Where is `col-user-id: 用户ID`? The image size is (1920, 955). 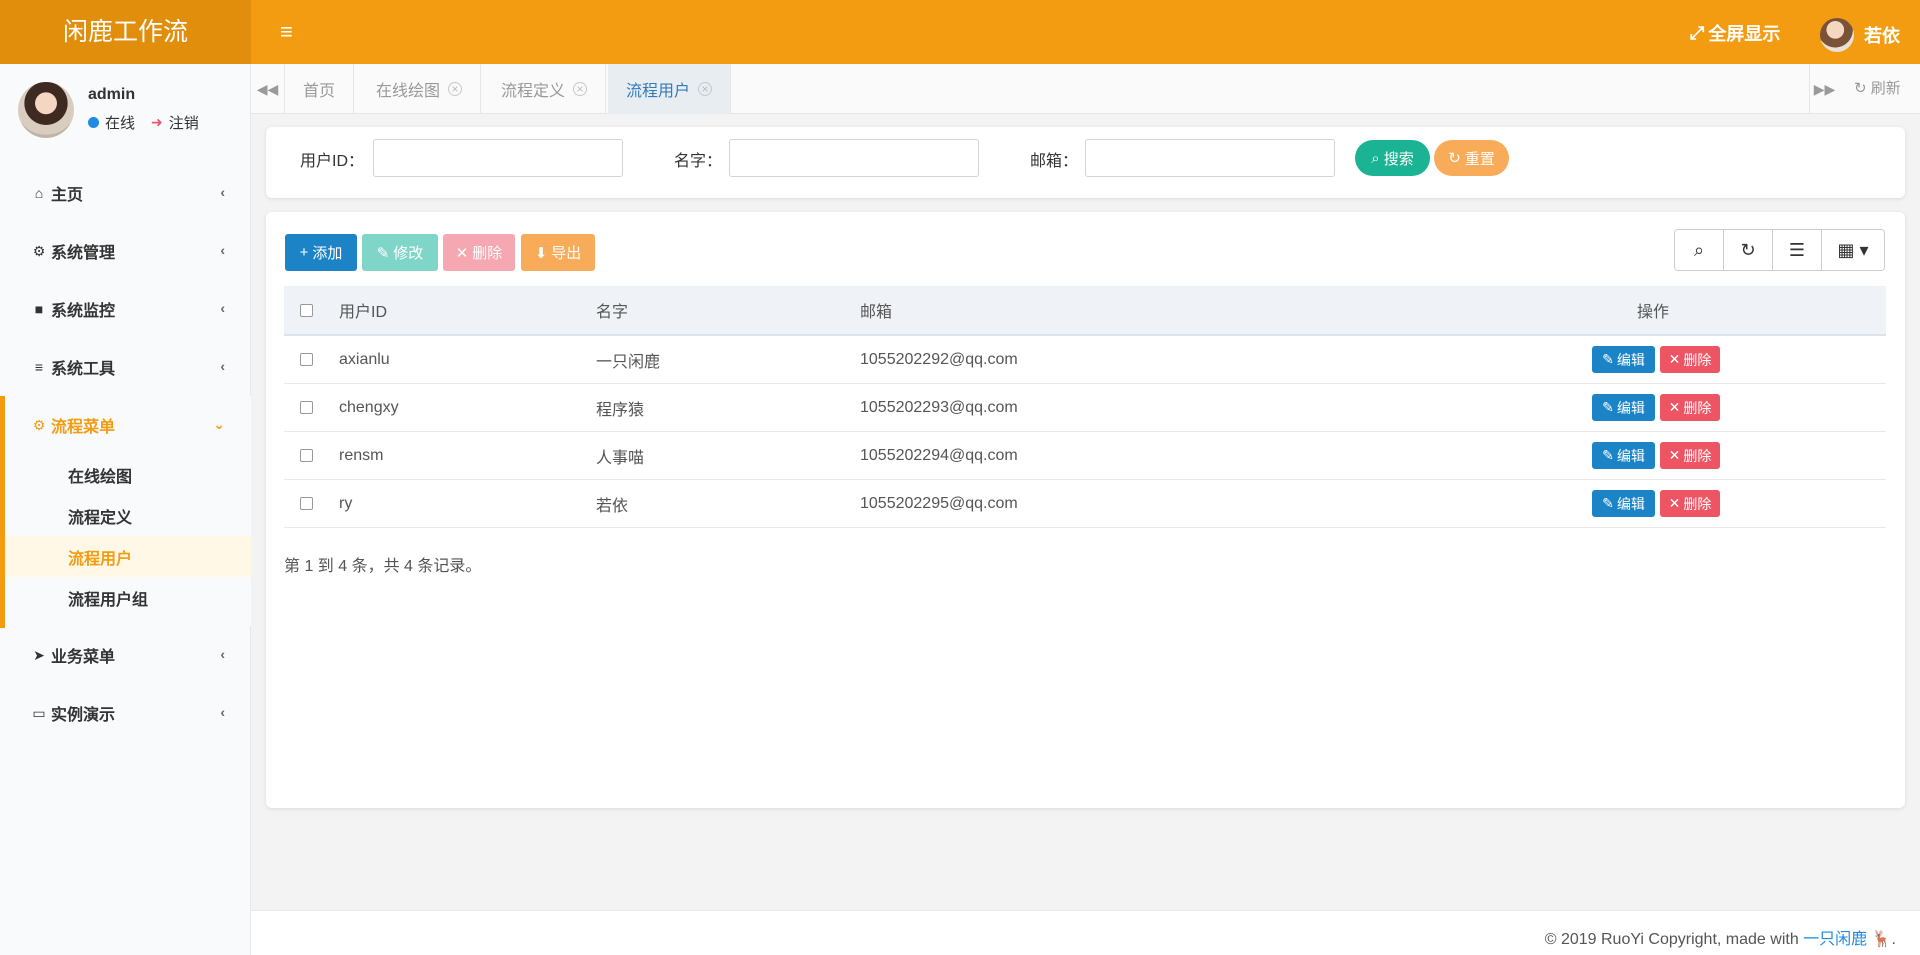 col-user-id: 用户ID is located at coordinates (363, 310).